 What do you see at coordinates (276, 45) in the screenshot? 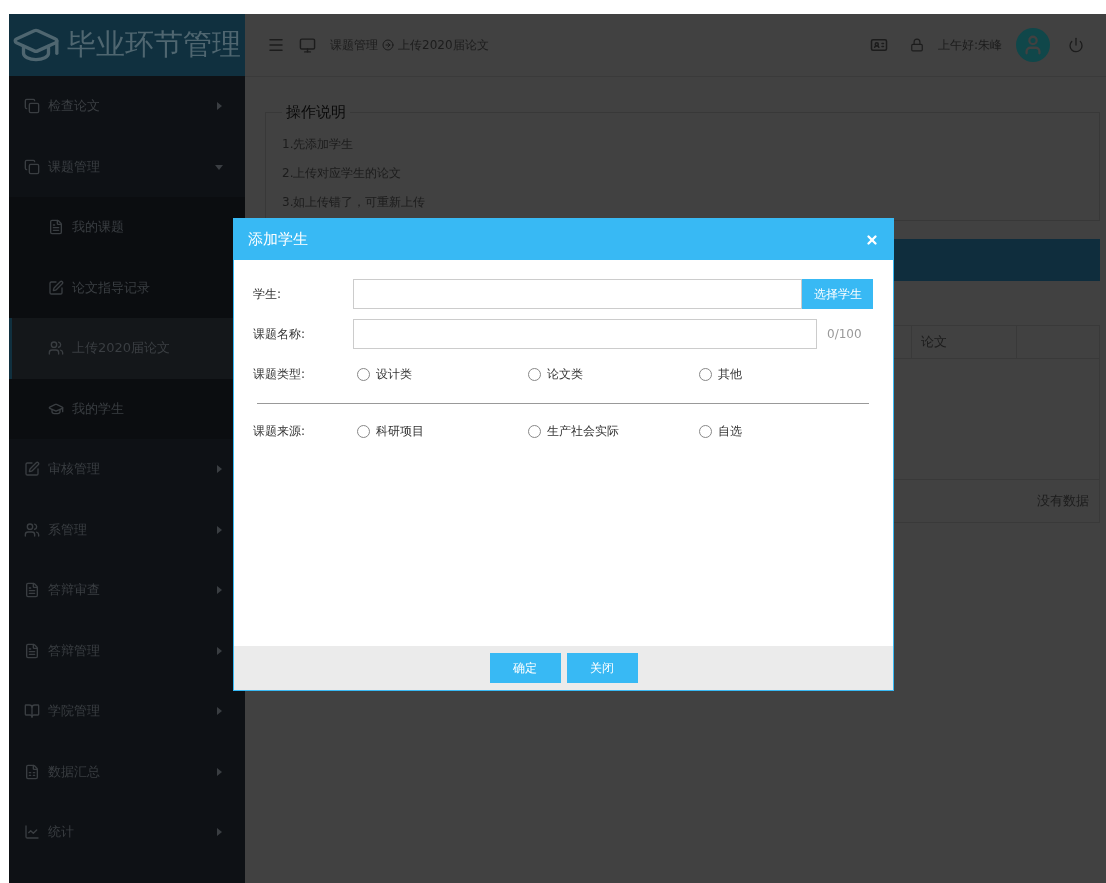
I see `menu-icon` at bounding box center [276, 45].